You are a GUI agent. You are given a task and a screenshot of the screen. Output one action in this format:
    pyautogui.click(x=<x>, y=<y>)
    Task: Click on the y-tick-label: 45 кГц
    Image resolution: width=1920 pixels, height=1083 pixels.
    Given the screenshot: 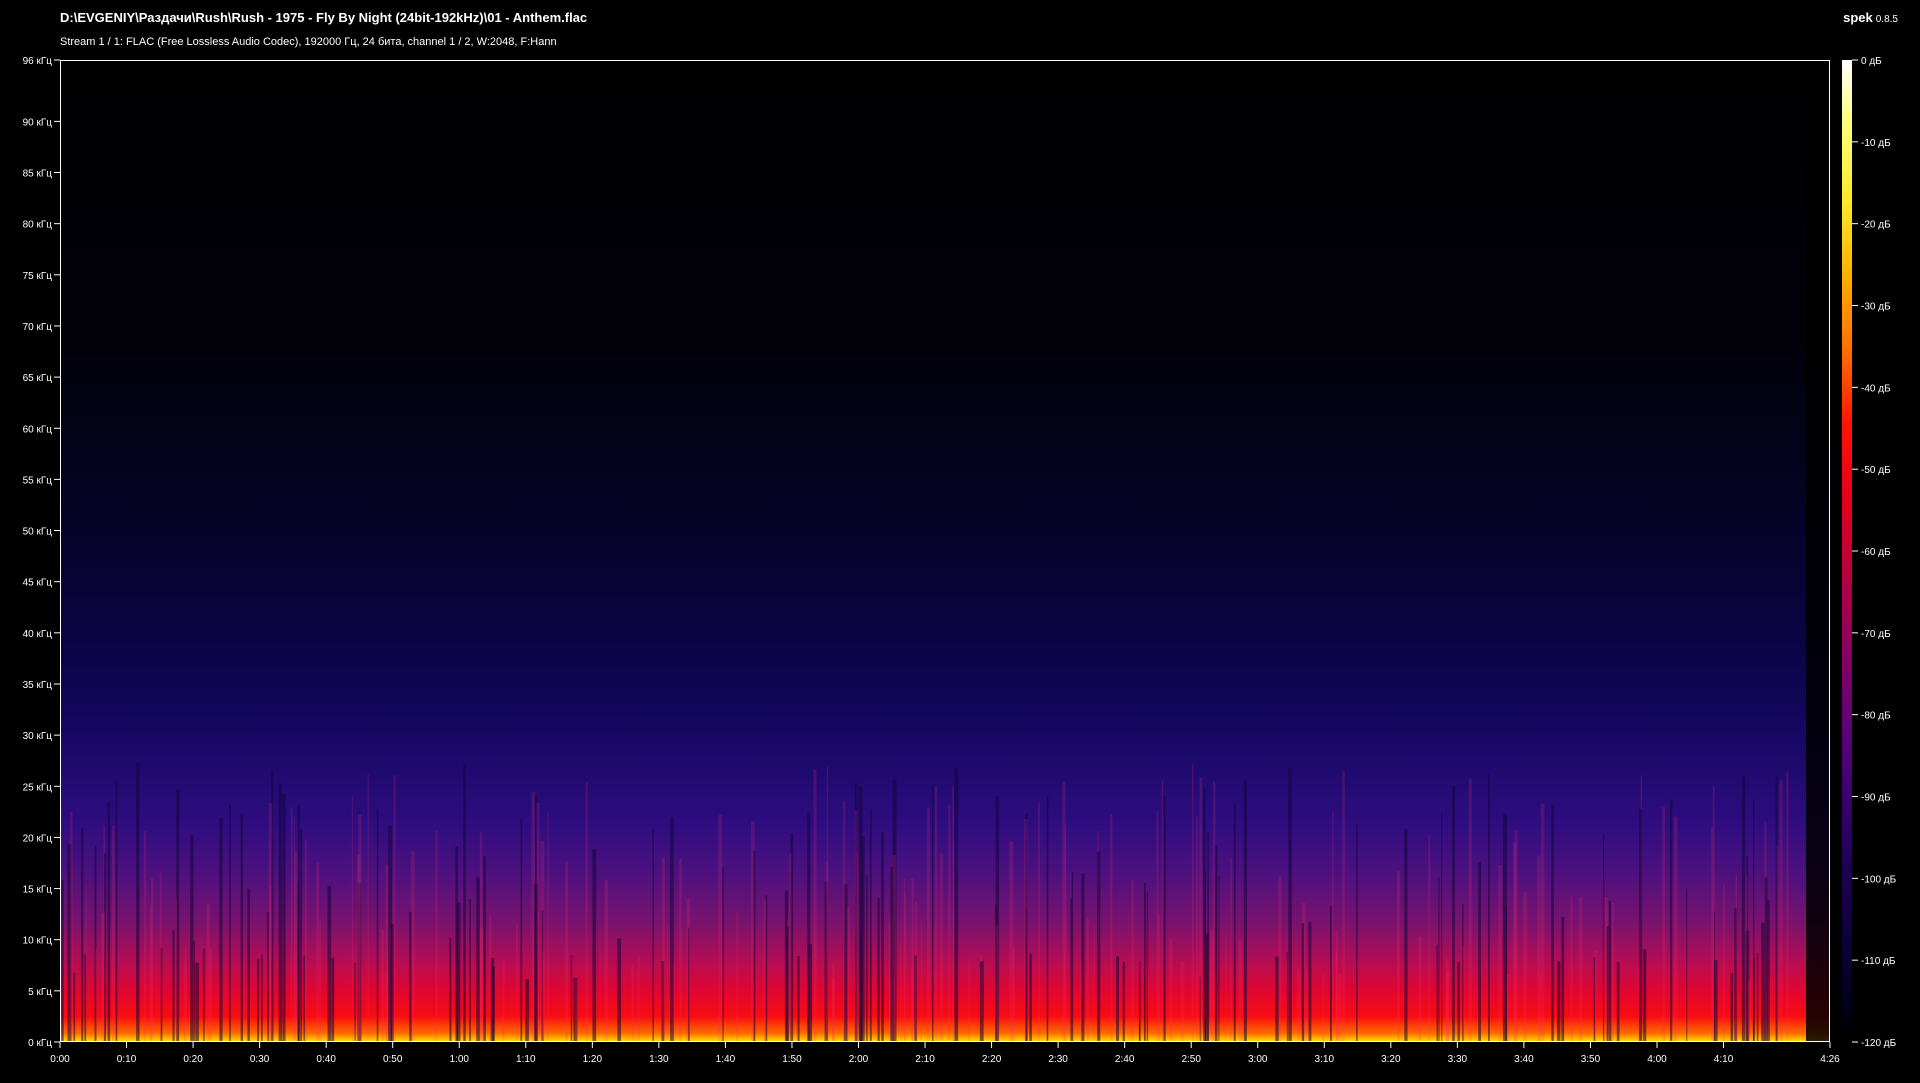 What is the action you would take?
    pyautogui.click(x=38, y=583)
    